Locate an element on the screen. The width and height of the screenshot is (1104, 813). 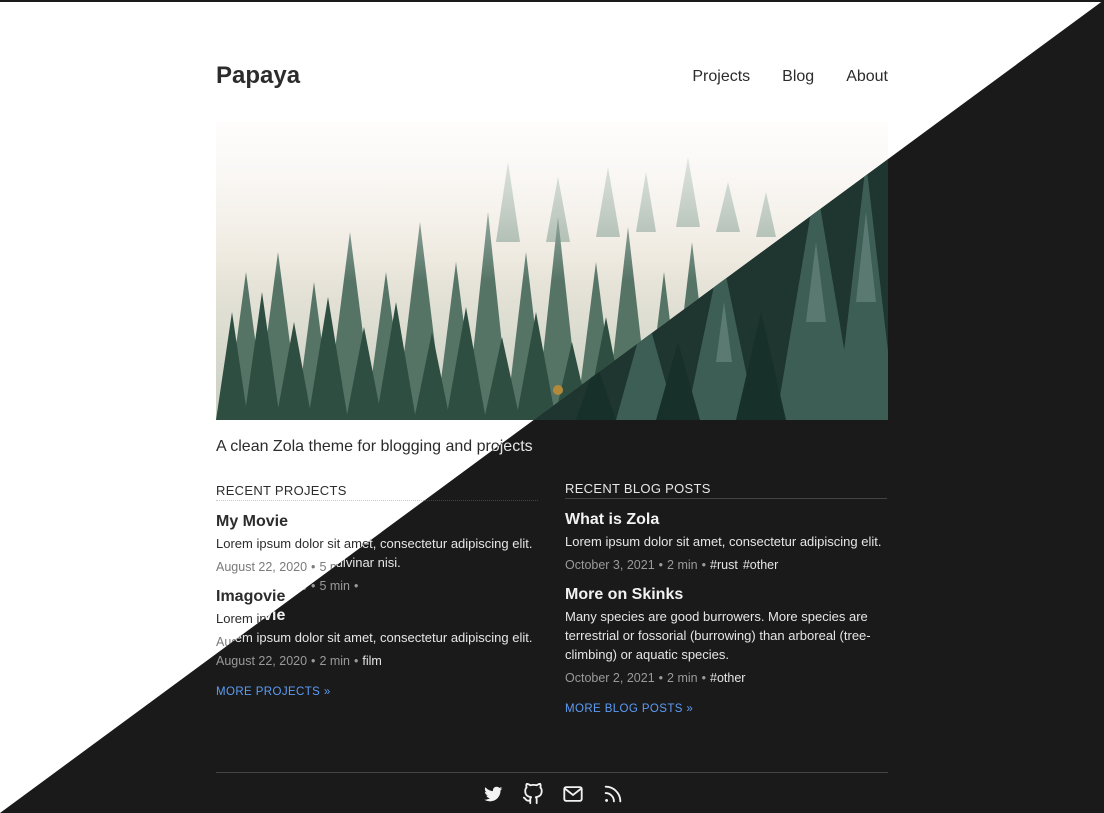
site-footer is located at coordinates (552, 788).